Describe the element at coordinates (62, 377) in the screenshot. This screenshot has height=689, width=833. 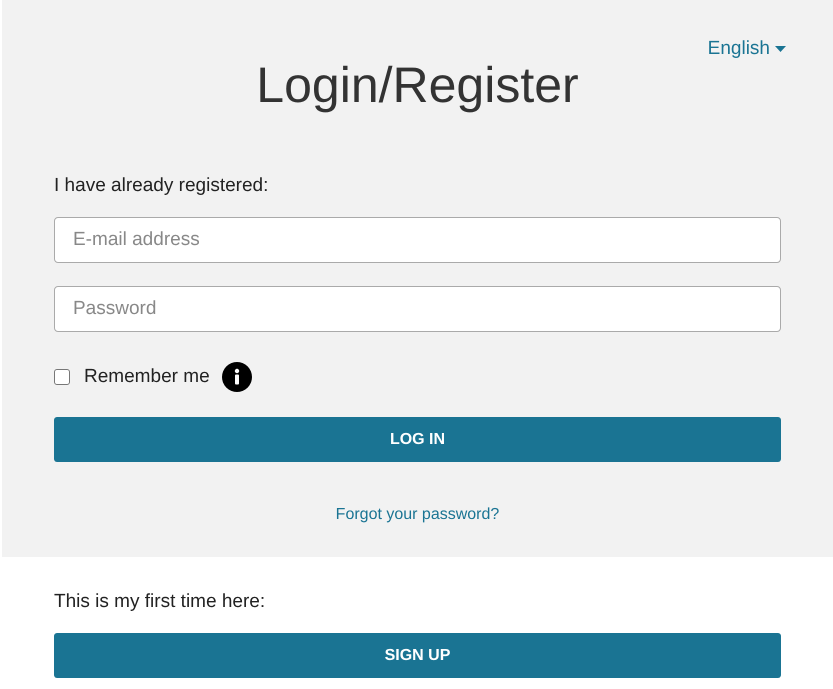
I see `remember-checkbox` at that location.